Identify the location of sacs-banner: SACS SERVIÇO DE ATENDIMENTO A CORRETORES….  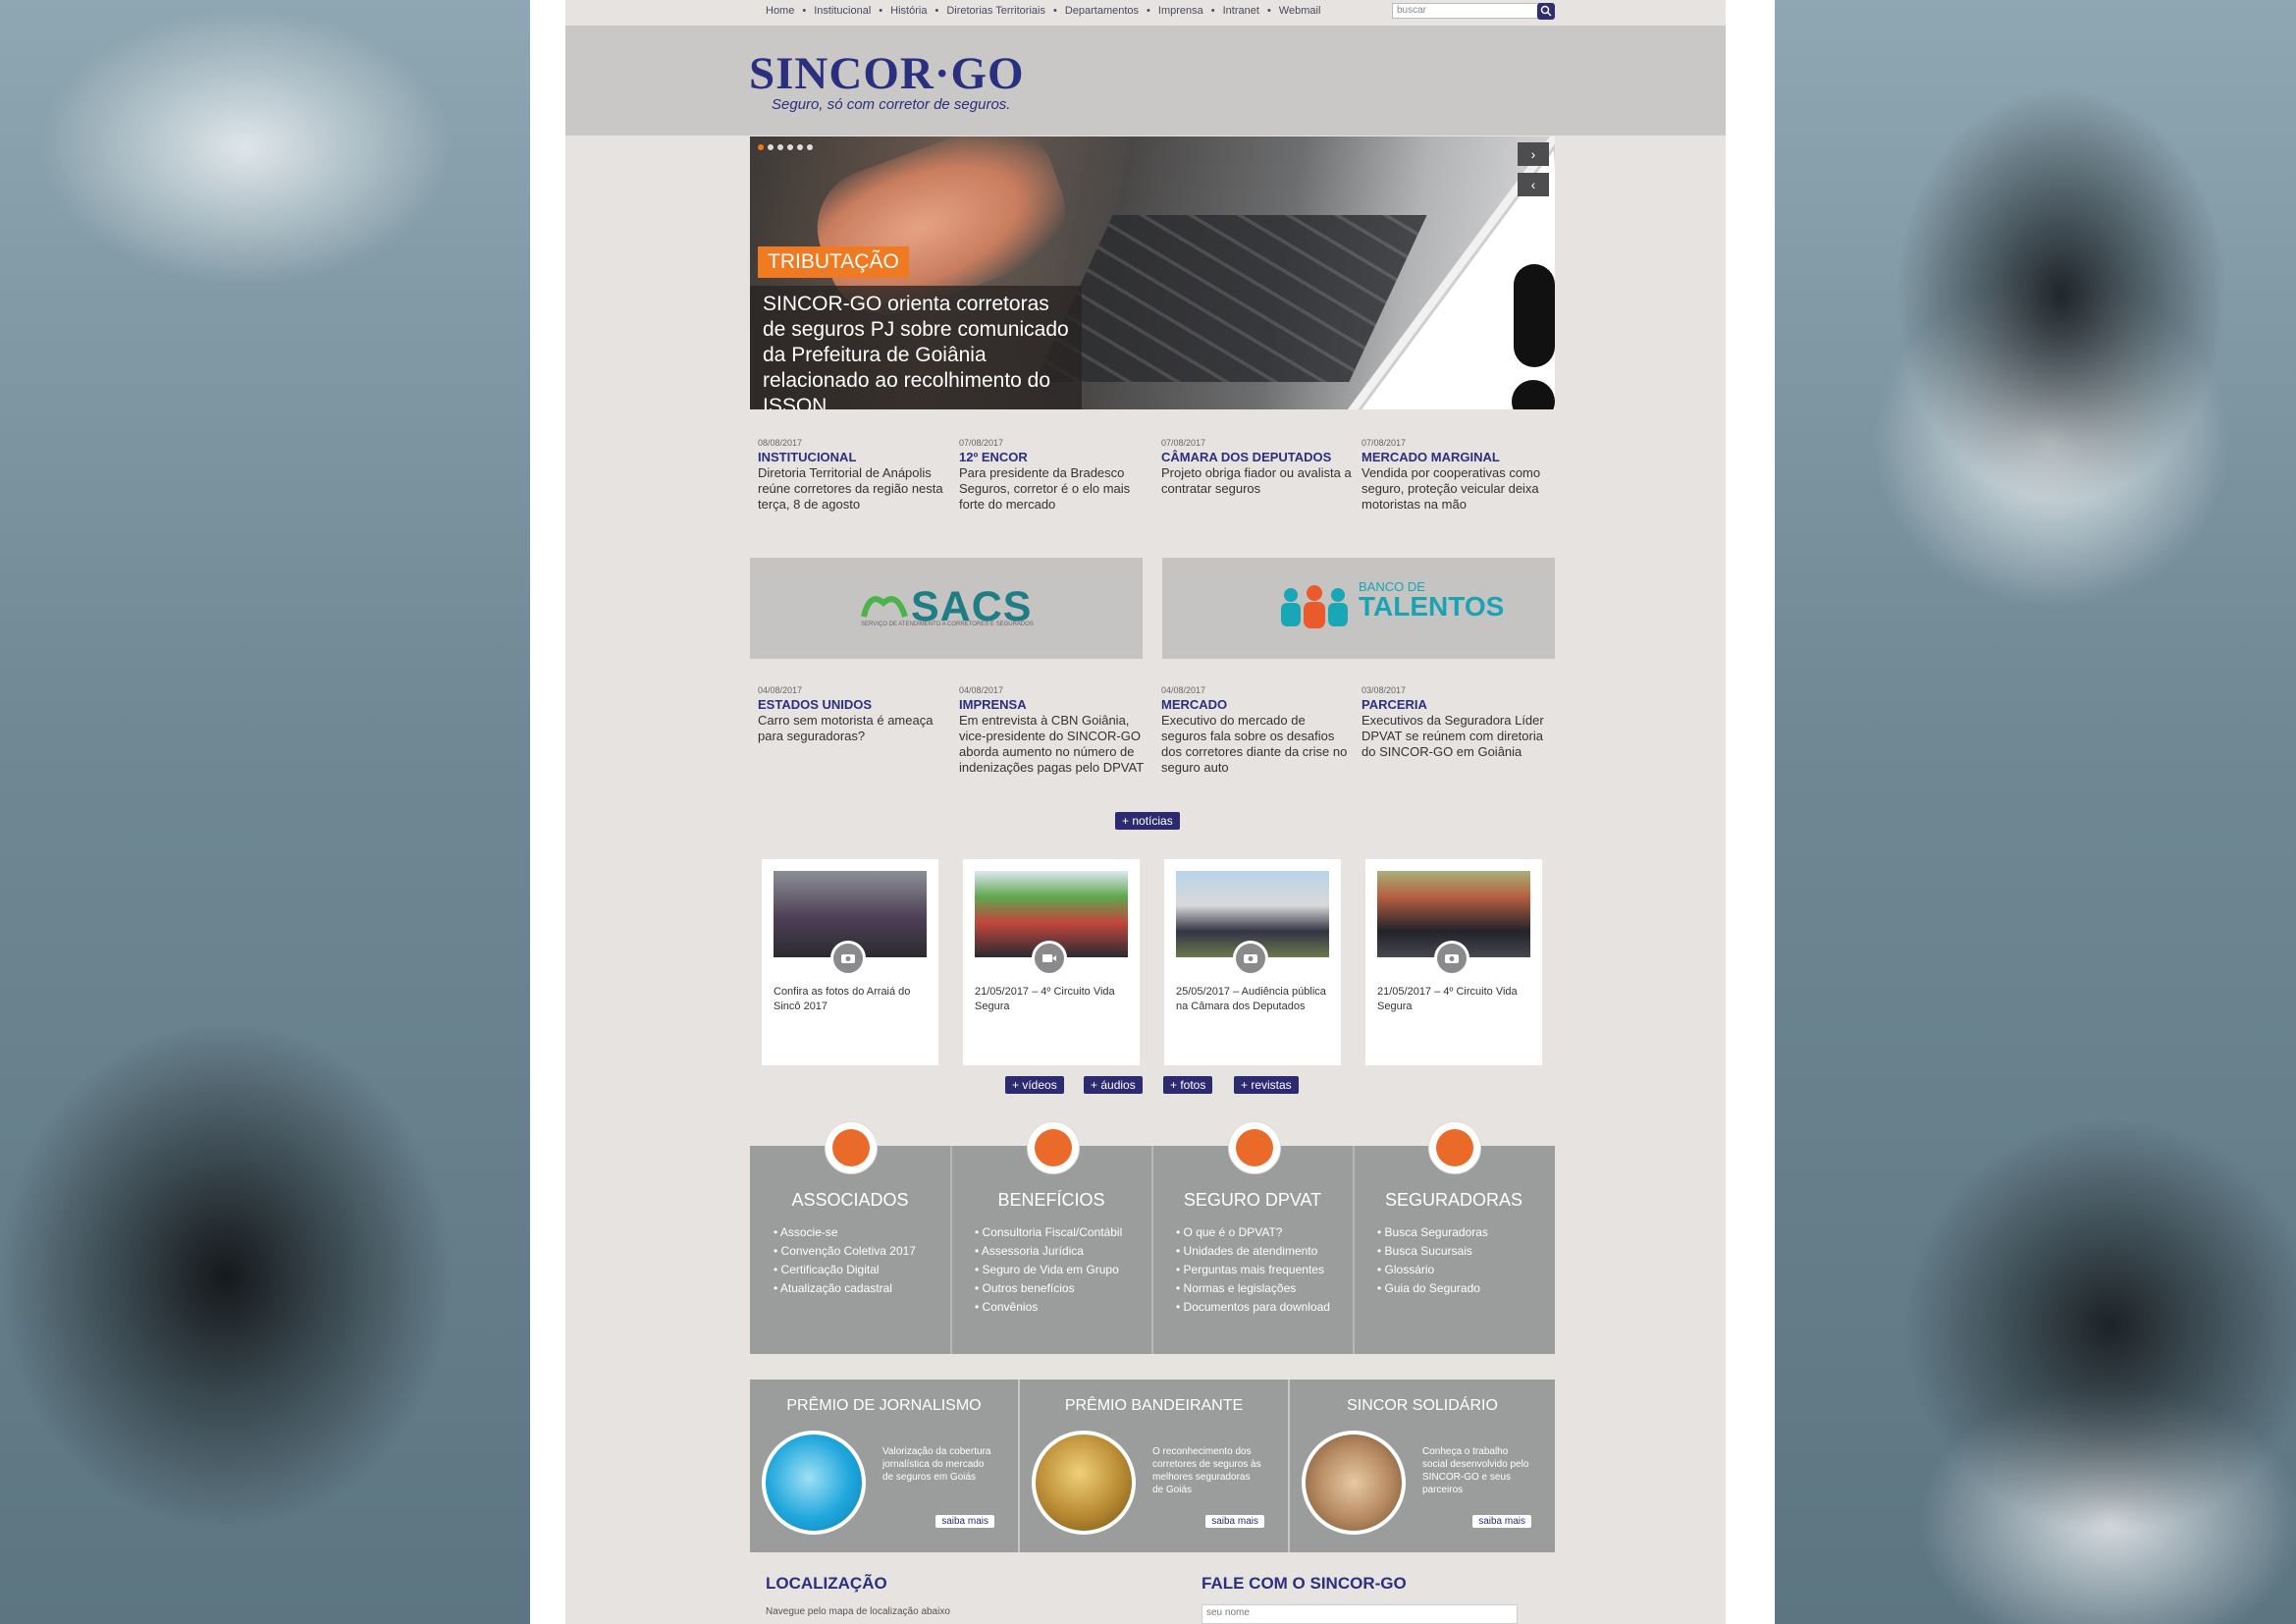
(946, 608).